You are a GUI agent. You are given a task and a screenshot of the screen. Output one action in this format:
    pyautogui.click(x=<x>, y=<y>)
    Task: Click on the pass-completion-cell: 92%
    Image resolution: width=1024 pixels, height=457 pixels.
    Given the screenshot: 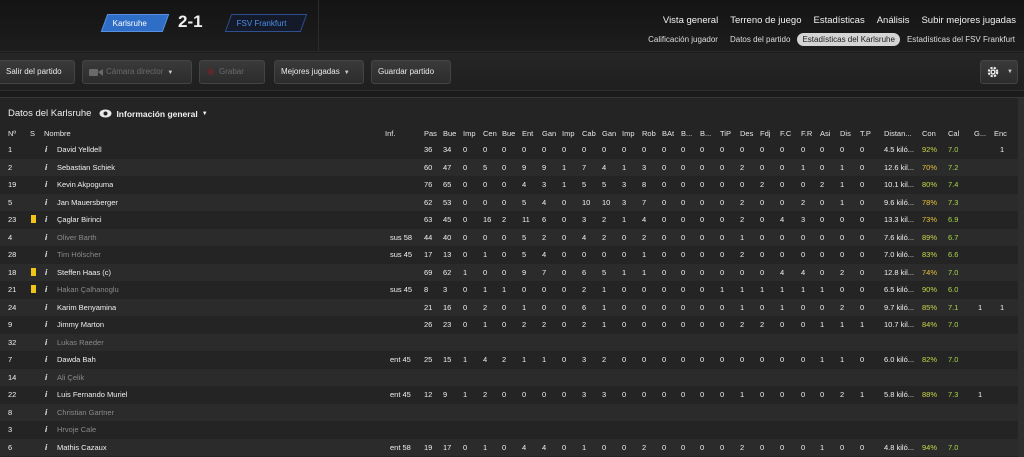 What is the action you would take?
    pyautogui.click(x=930, y=149)
    